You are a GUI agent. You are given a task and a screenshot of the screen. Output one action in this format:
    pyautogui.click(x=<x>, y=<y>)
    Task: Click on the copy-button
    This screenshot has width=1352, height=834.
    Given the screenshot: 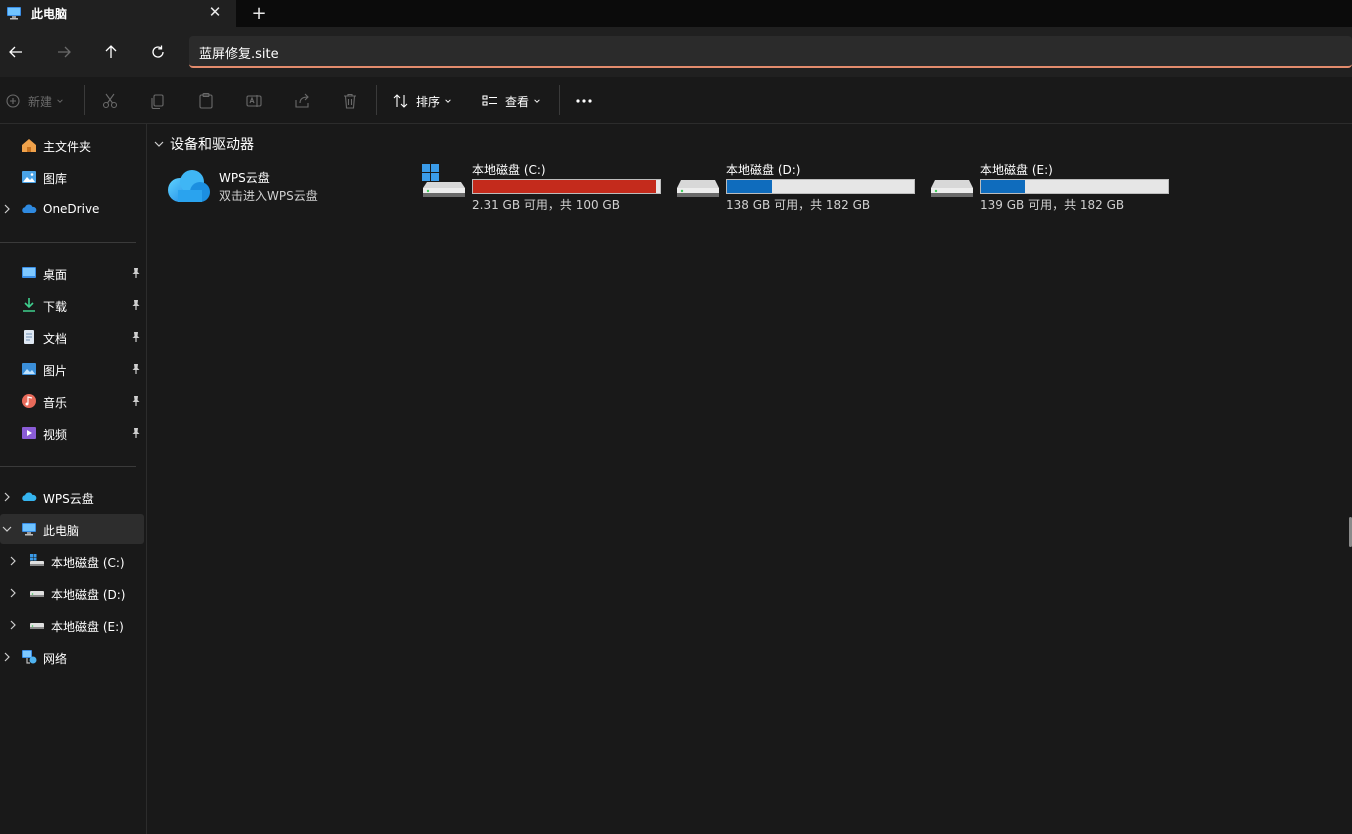 What is the action you would take?
    pyautogui.click(x=158, y=101)
    